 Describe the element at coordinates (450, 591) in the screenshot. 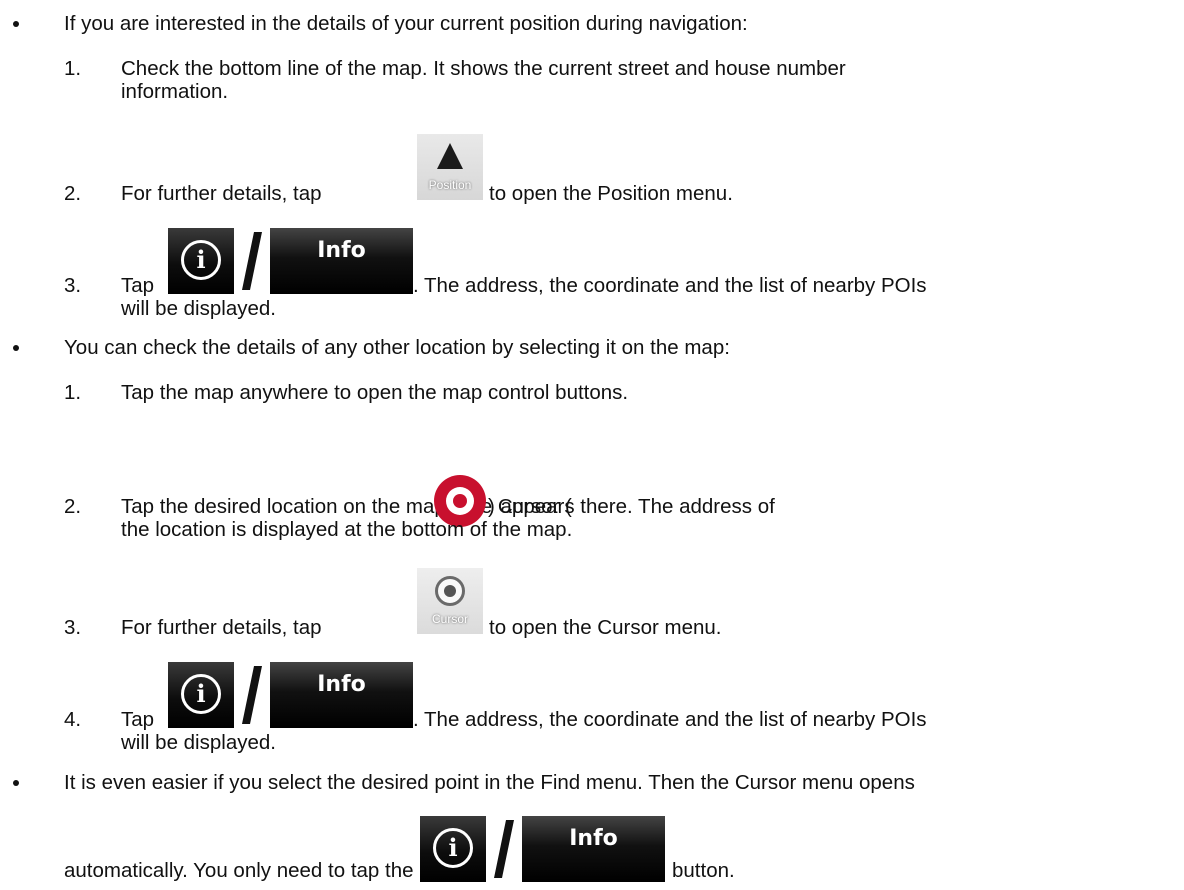

I see `cursor-icon` at that location.